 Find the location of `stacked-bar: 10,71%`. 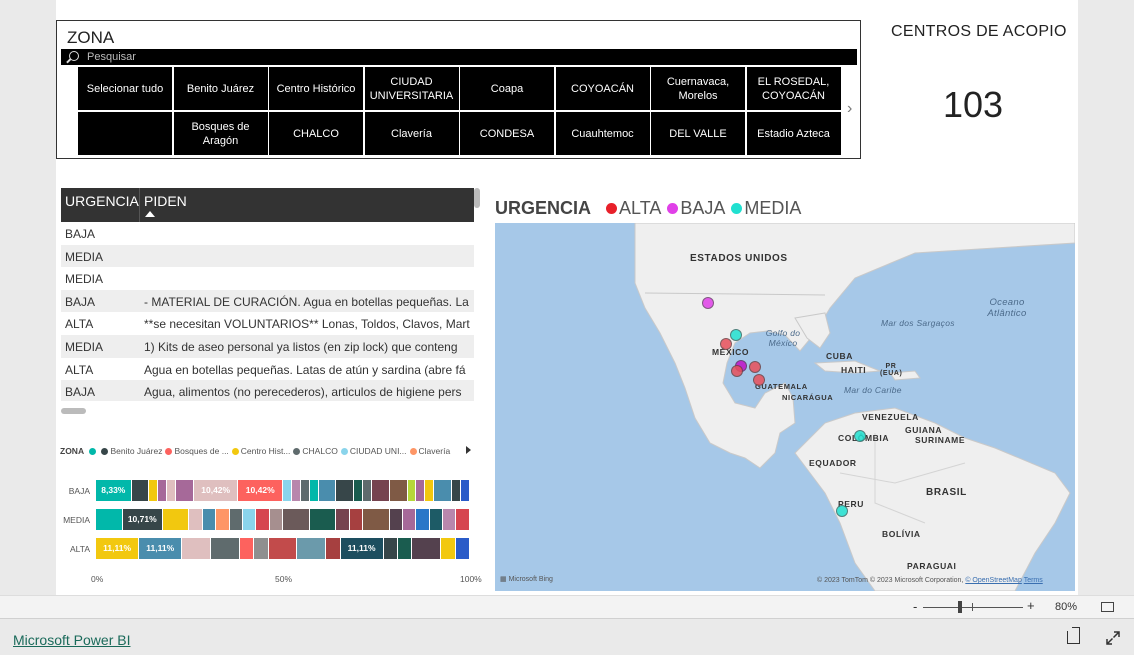

stacked-bar: 10,71% is located at coordinates (283, 519).